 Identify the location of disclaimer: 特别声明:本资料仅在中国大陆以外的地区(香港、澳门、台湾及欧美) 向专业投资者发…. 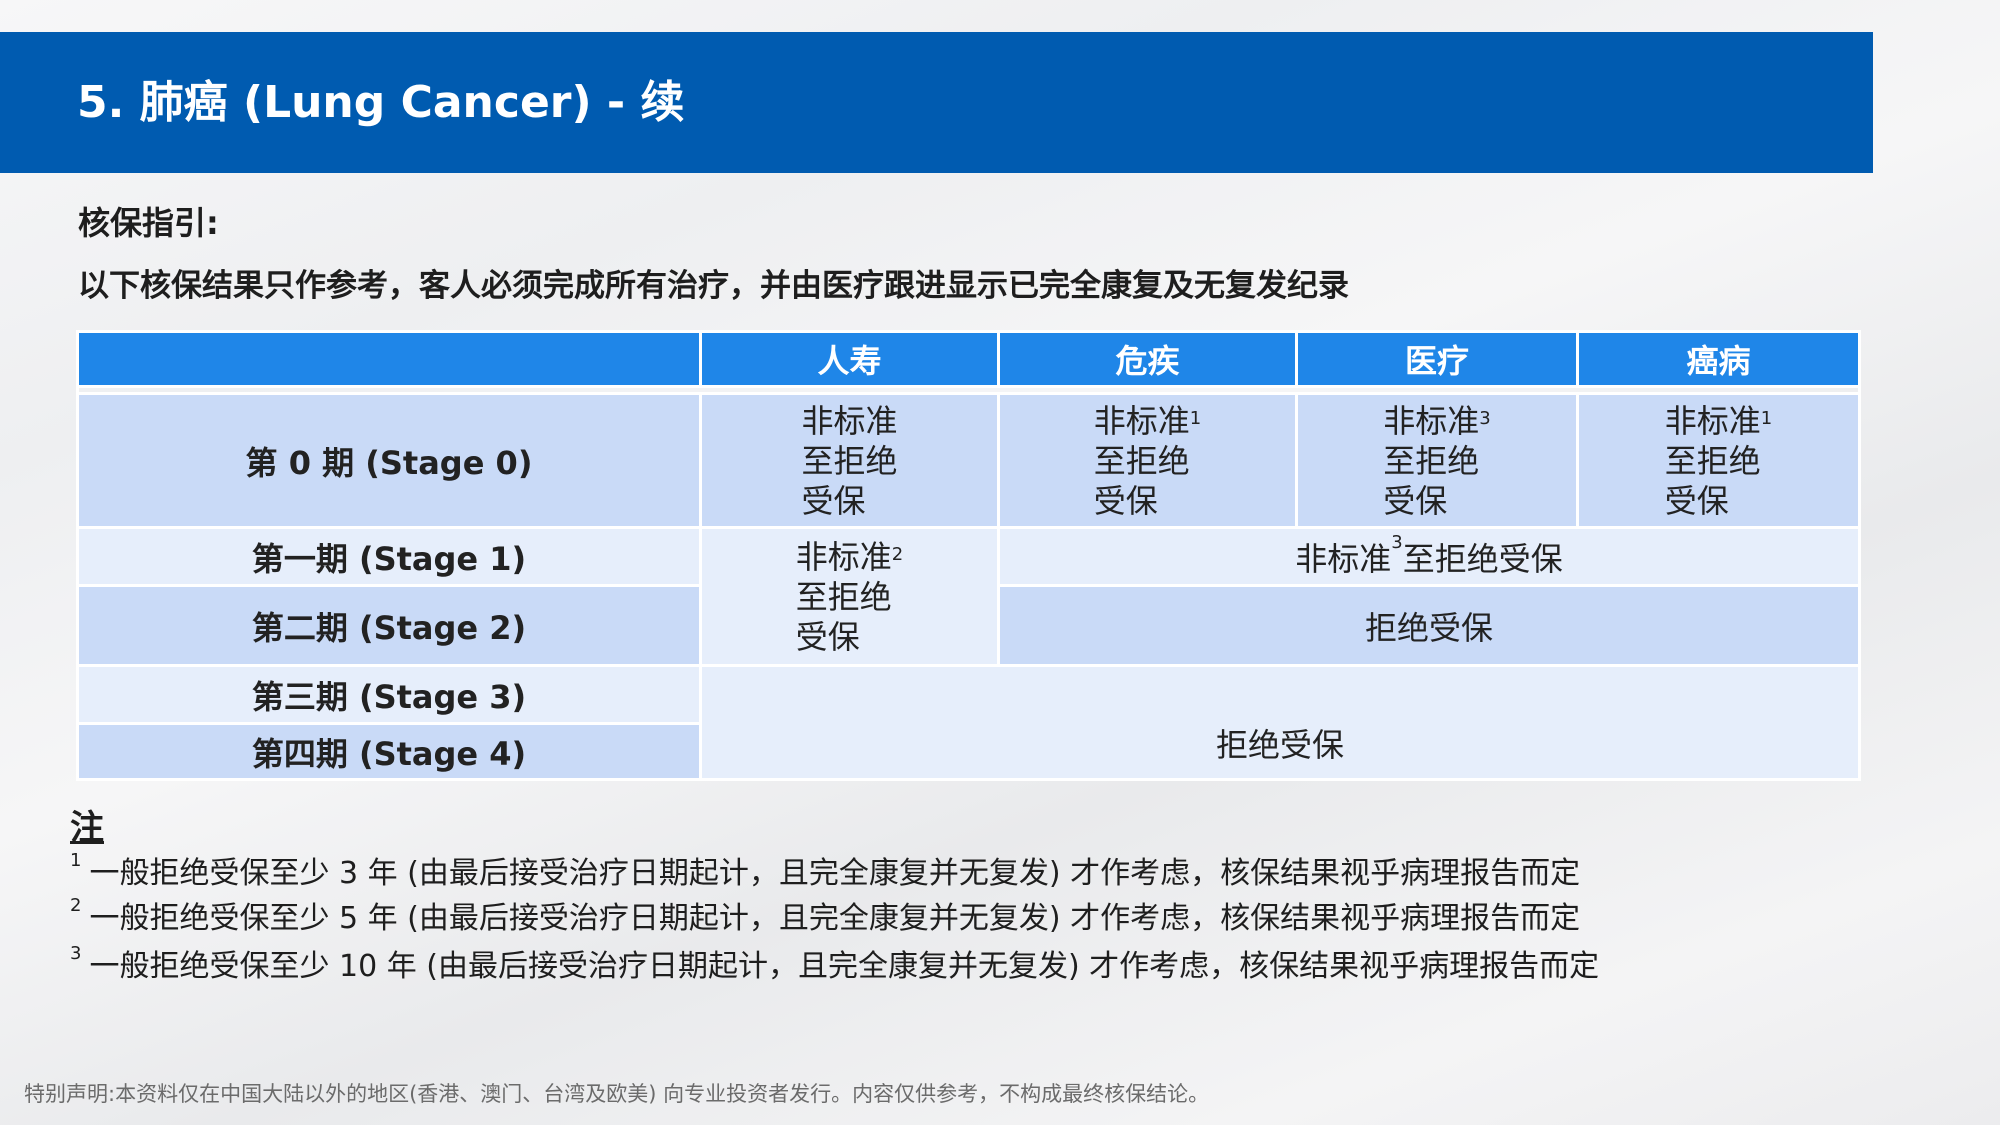
(617, 1094).